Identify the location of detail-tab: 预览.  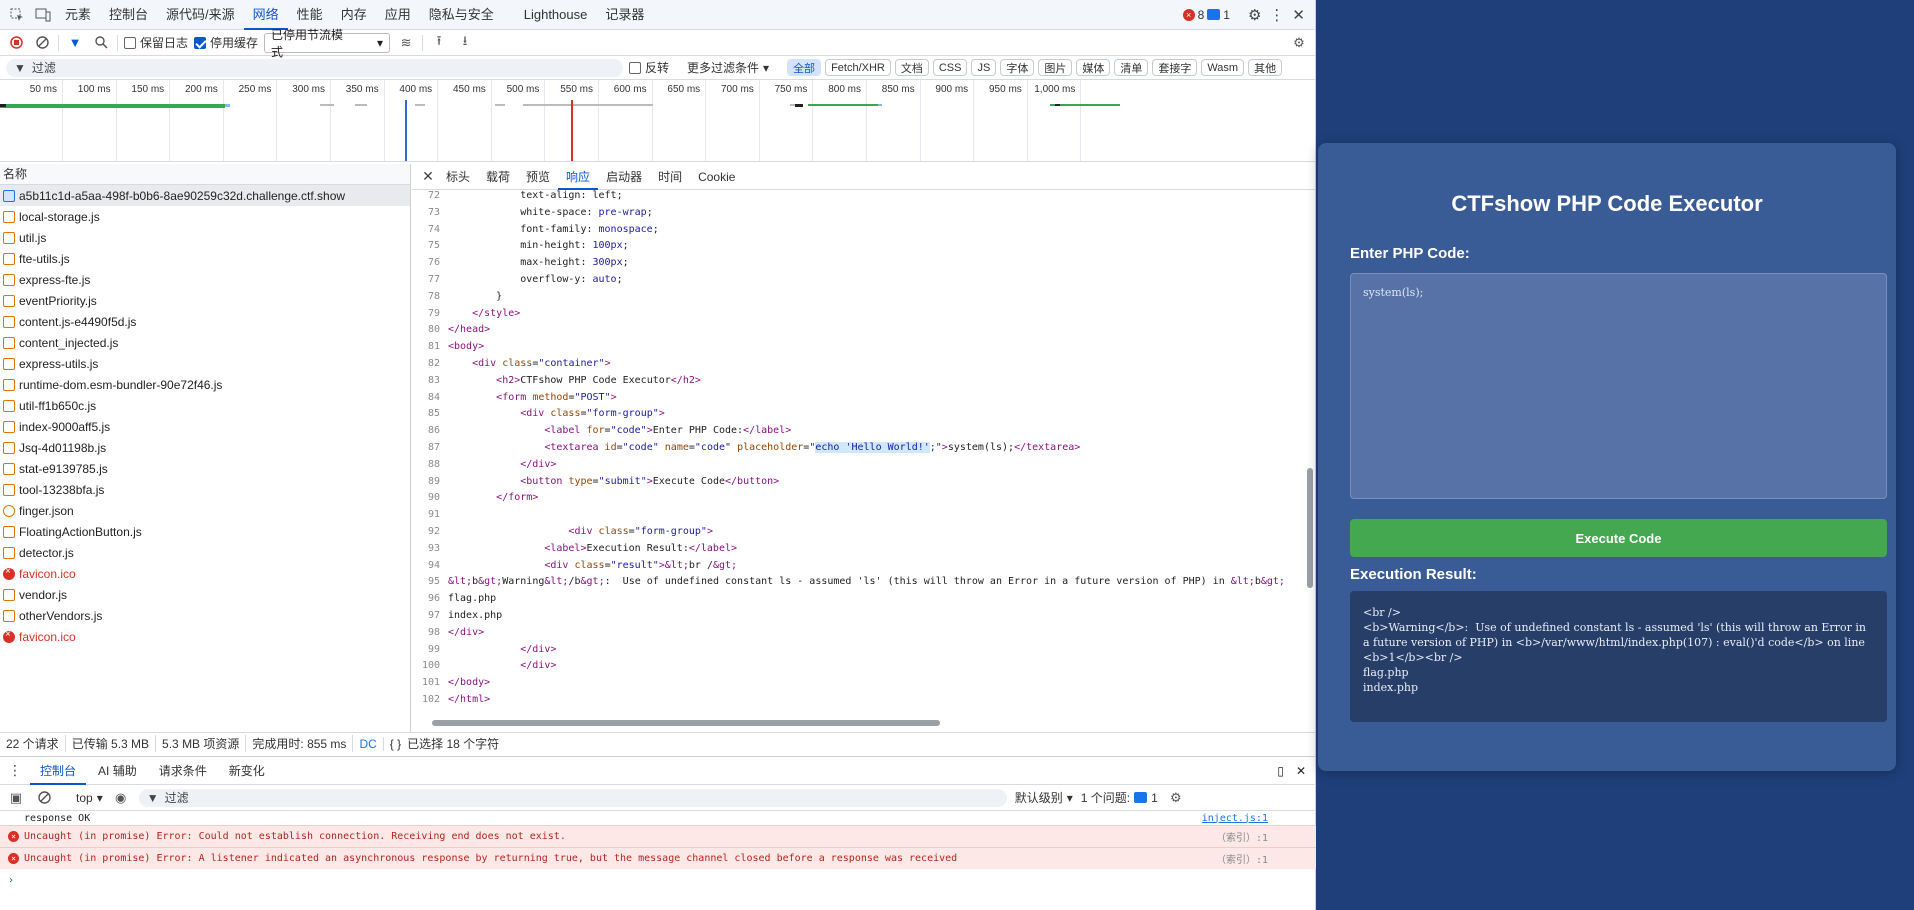
(538, 177).